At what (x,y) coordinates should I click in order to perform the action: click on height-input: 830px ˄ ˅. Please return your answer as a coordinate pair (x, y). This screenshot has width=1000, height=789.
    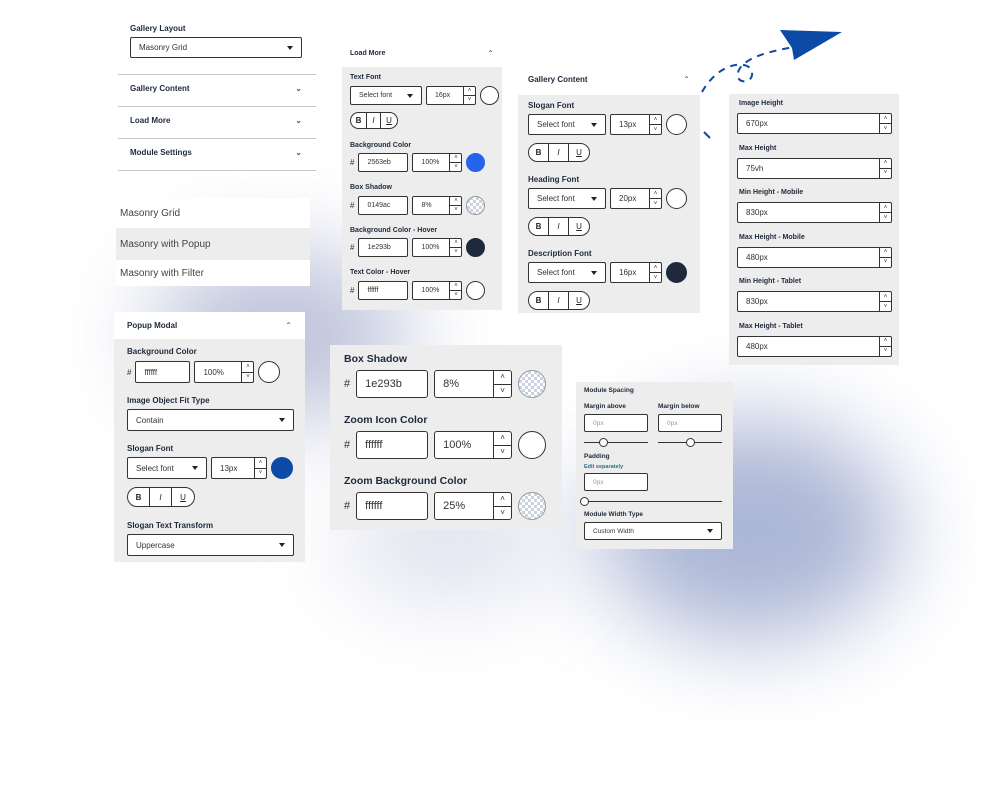
    Looking at the image, I should click on (814, 301).